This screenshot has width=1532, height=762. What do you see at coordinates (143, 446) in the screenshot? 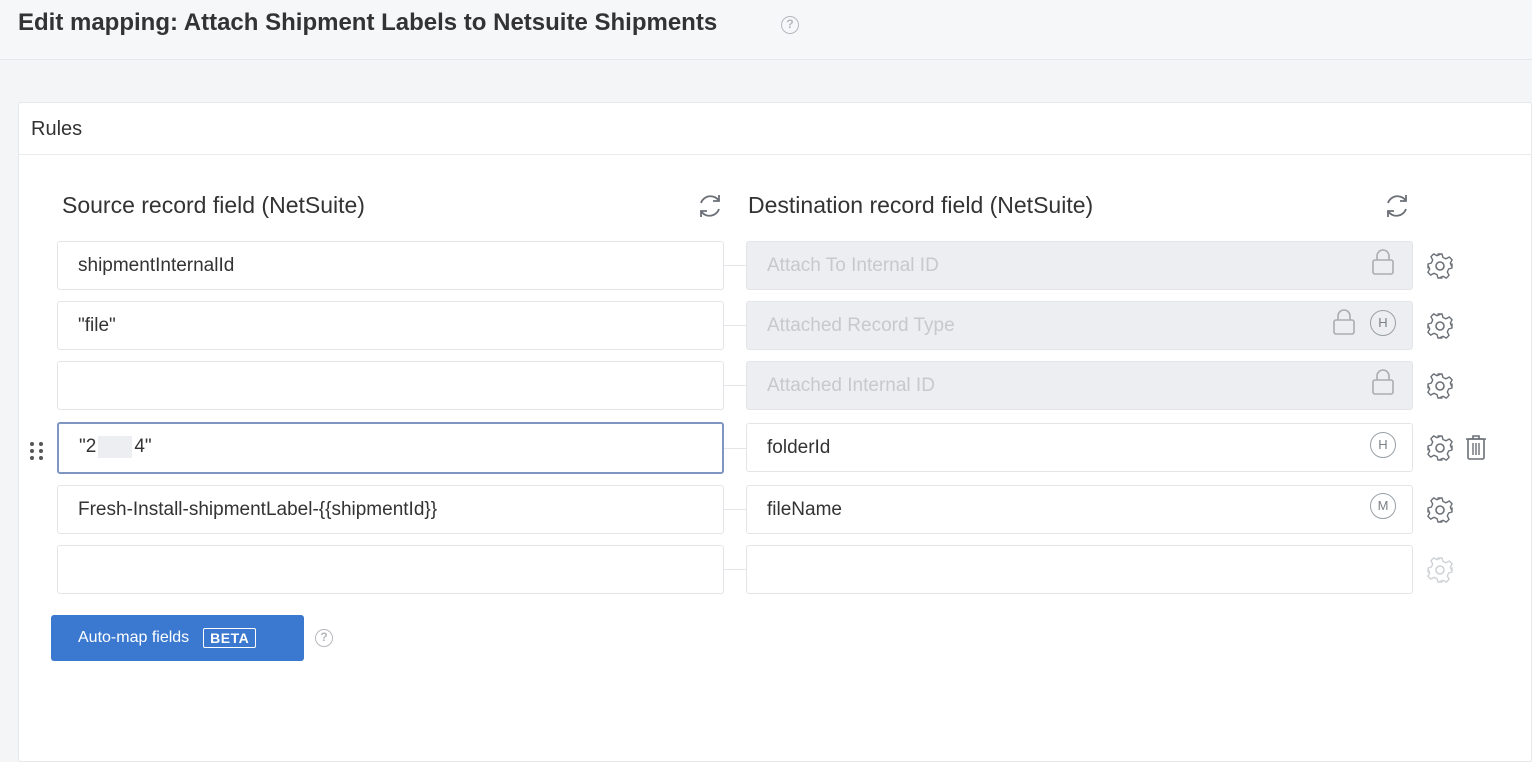
I see `source-value-suffix: 4"` at bounding box center [143, 446].